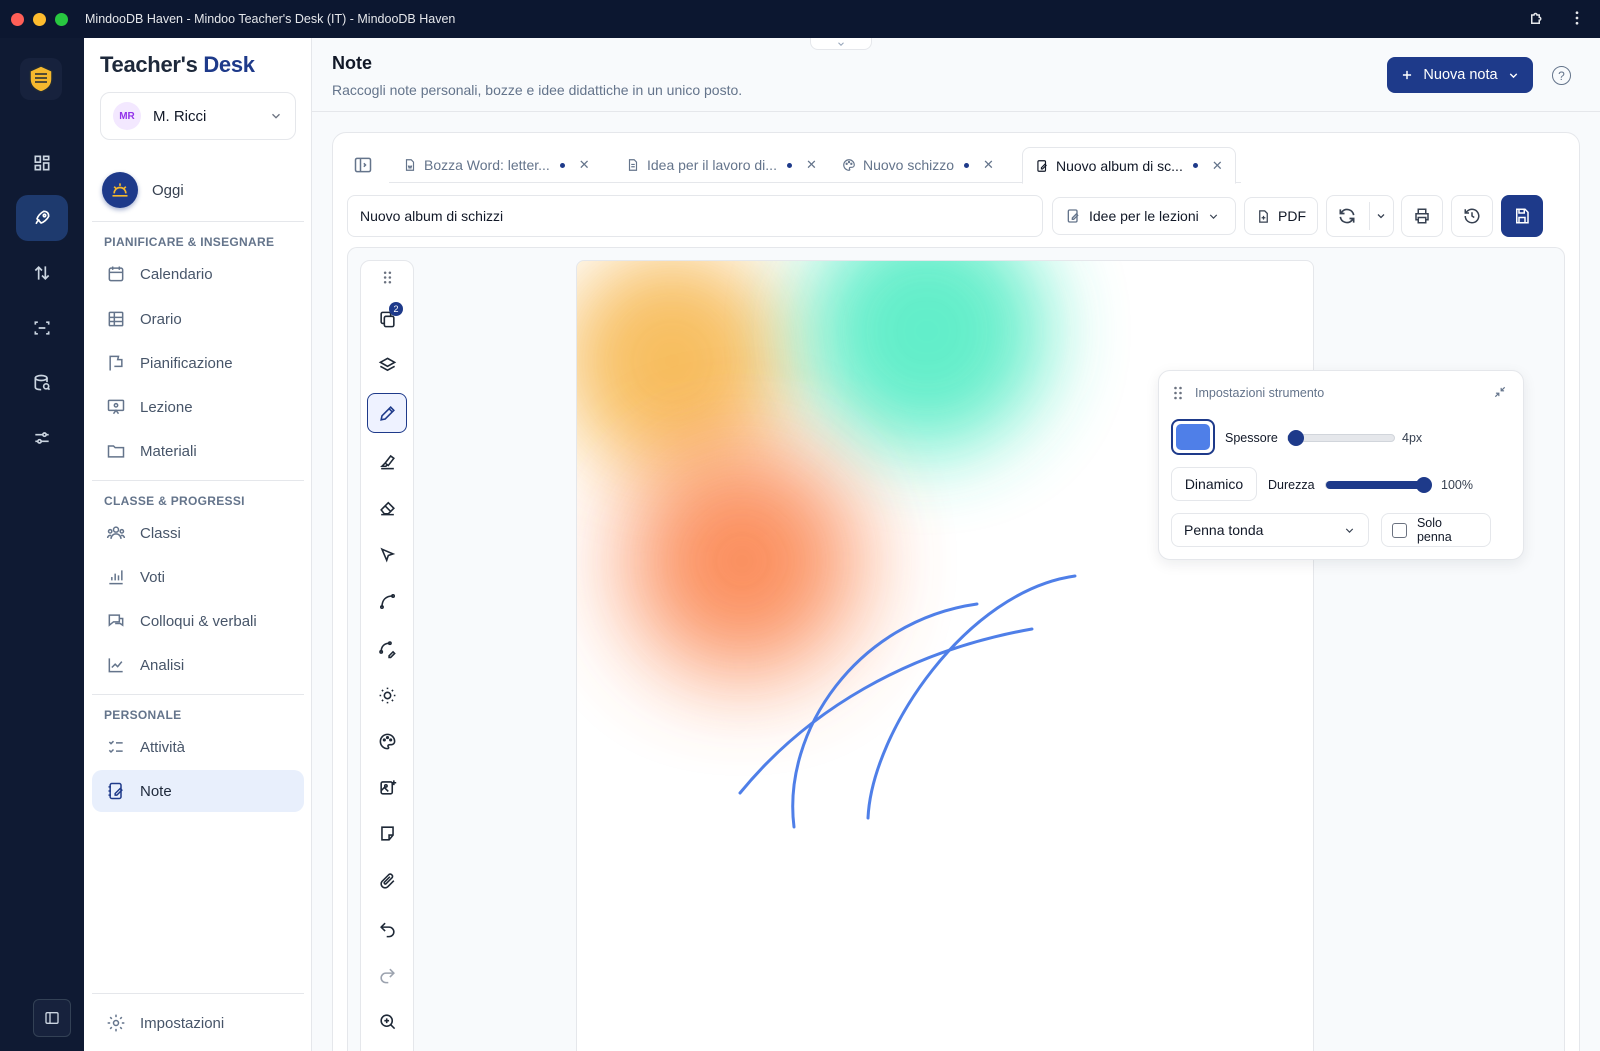 Image resolution: width=1600 pixels, height=1051 pixels. I want to click on toggle-panel-icon, so click(363, 167).